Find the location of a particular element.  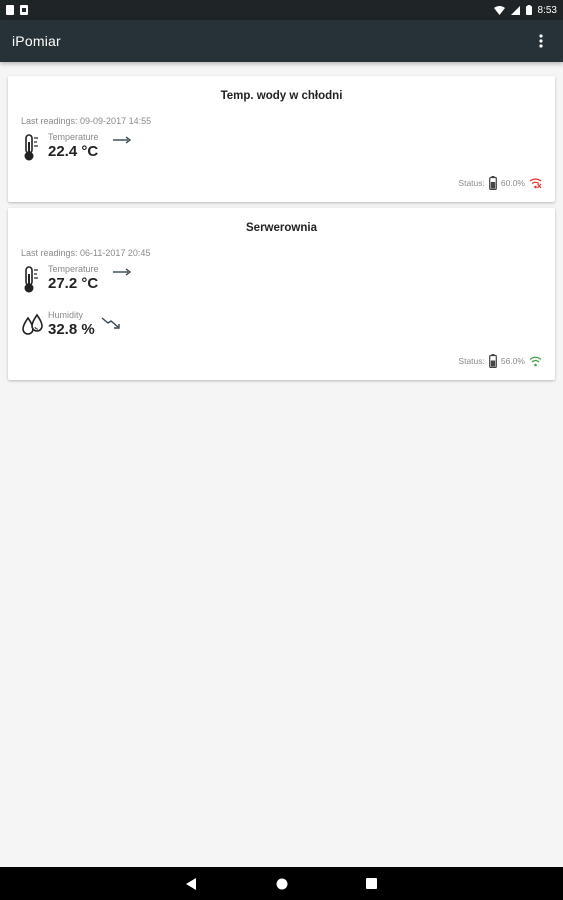

battery-percent: 56.0% is located at coordinates (512, 361).